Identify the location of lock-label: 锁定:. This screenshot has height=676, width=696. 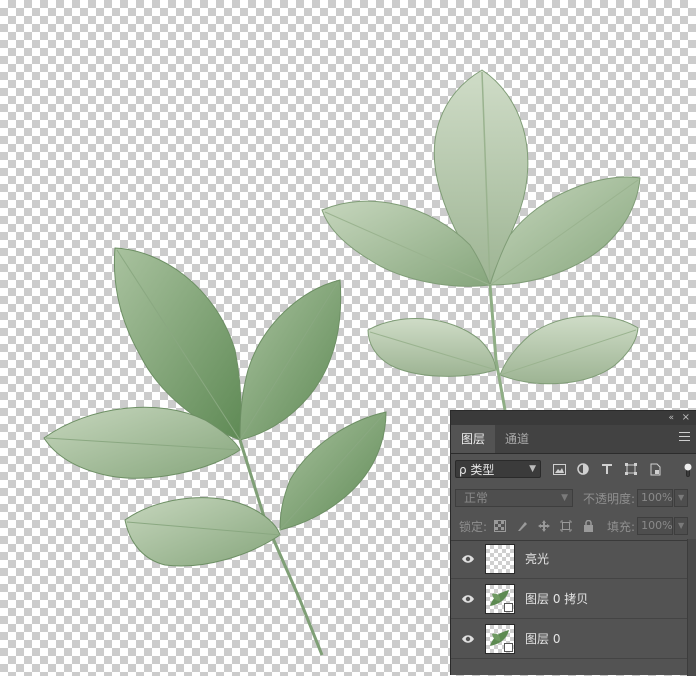
(473, 526).